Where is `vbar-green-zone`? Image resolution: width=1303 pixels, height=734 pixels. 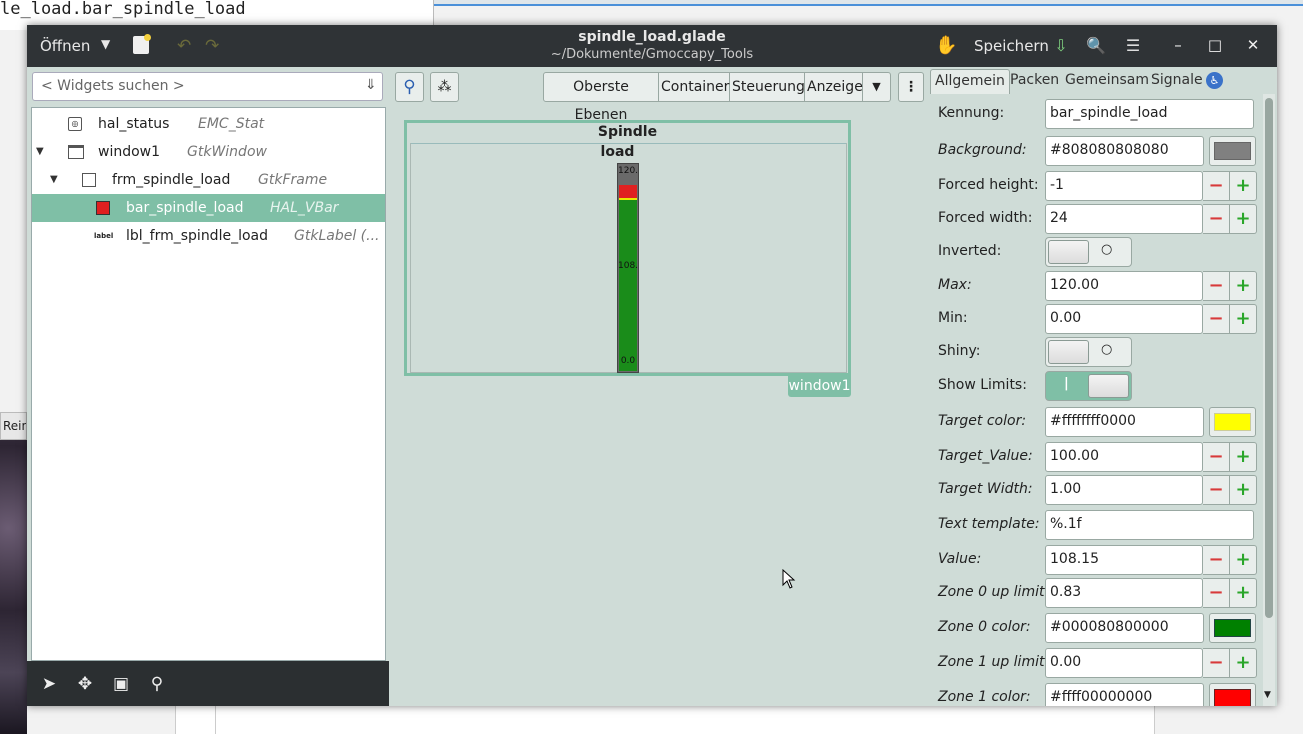
vbar-green-zone is located at coordinates (628, 285).